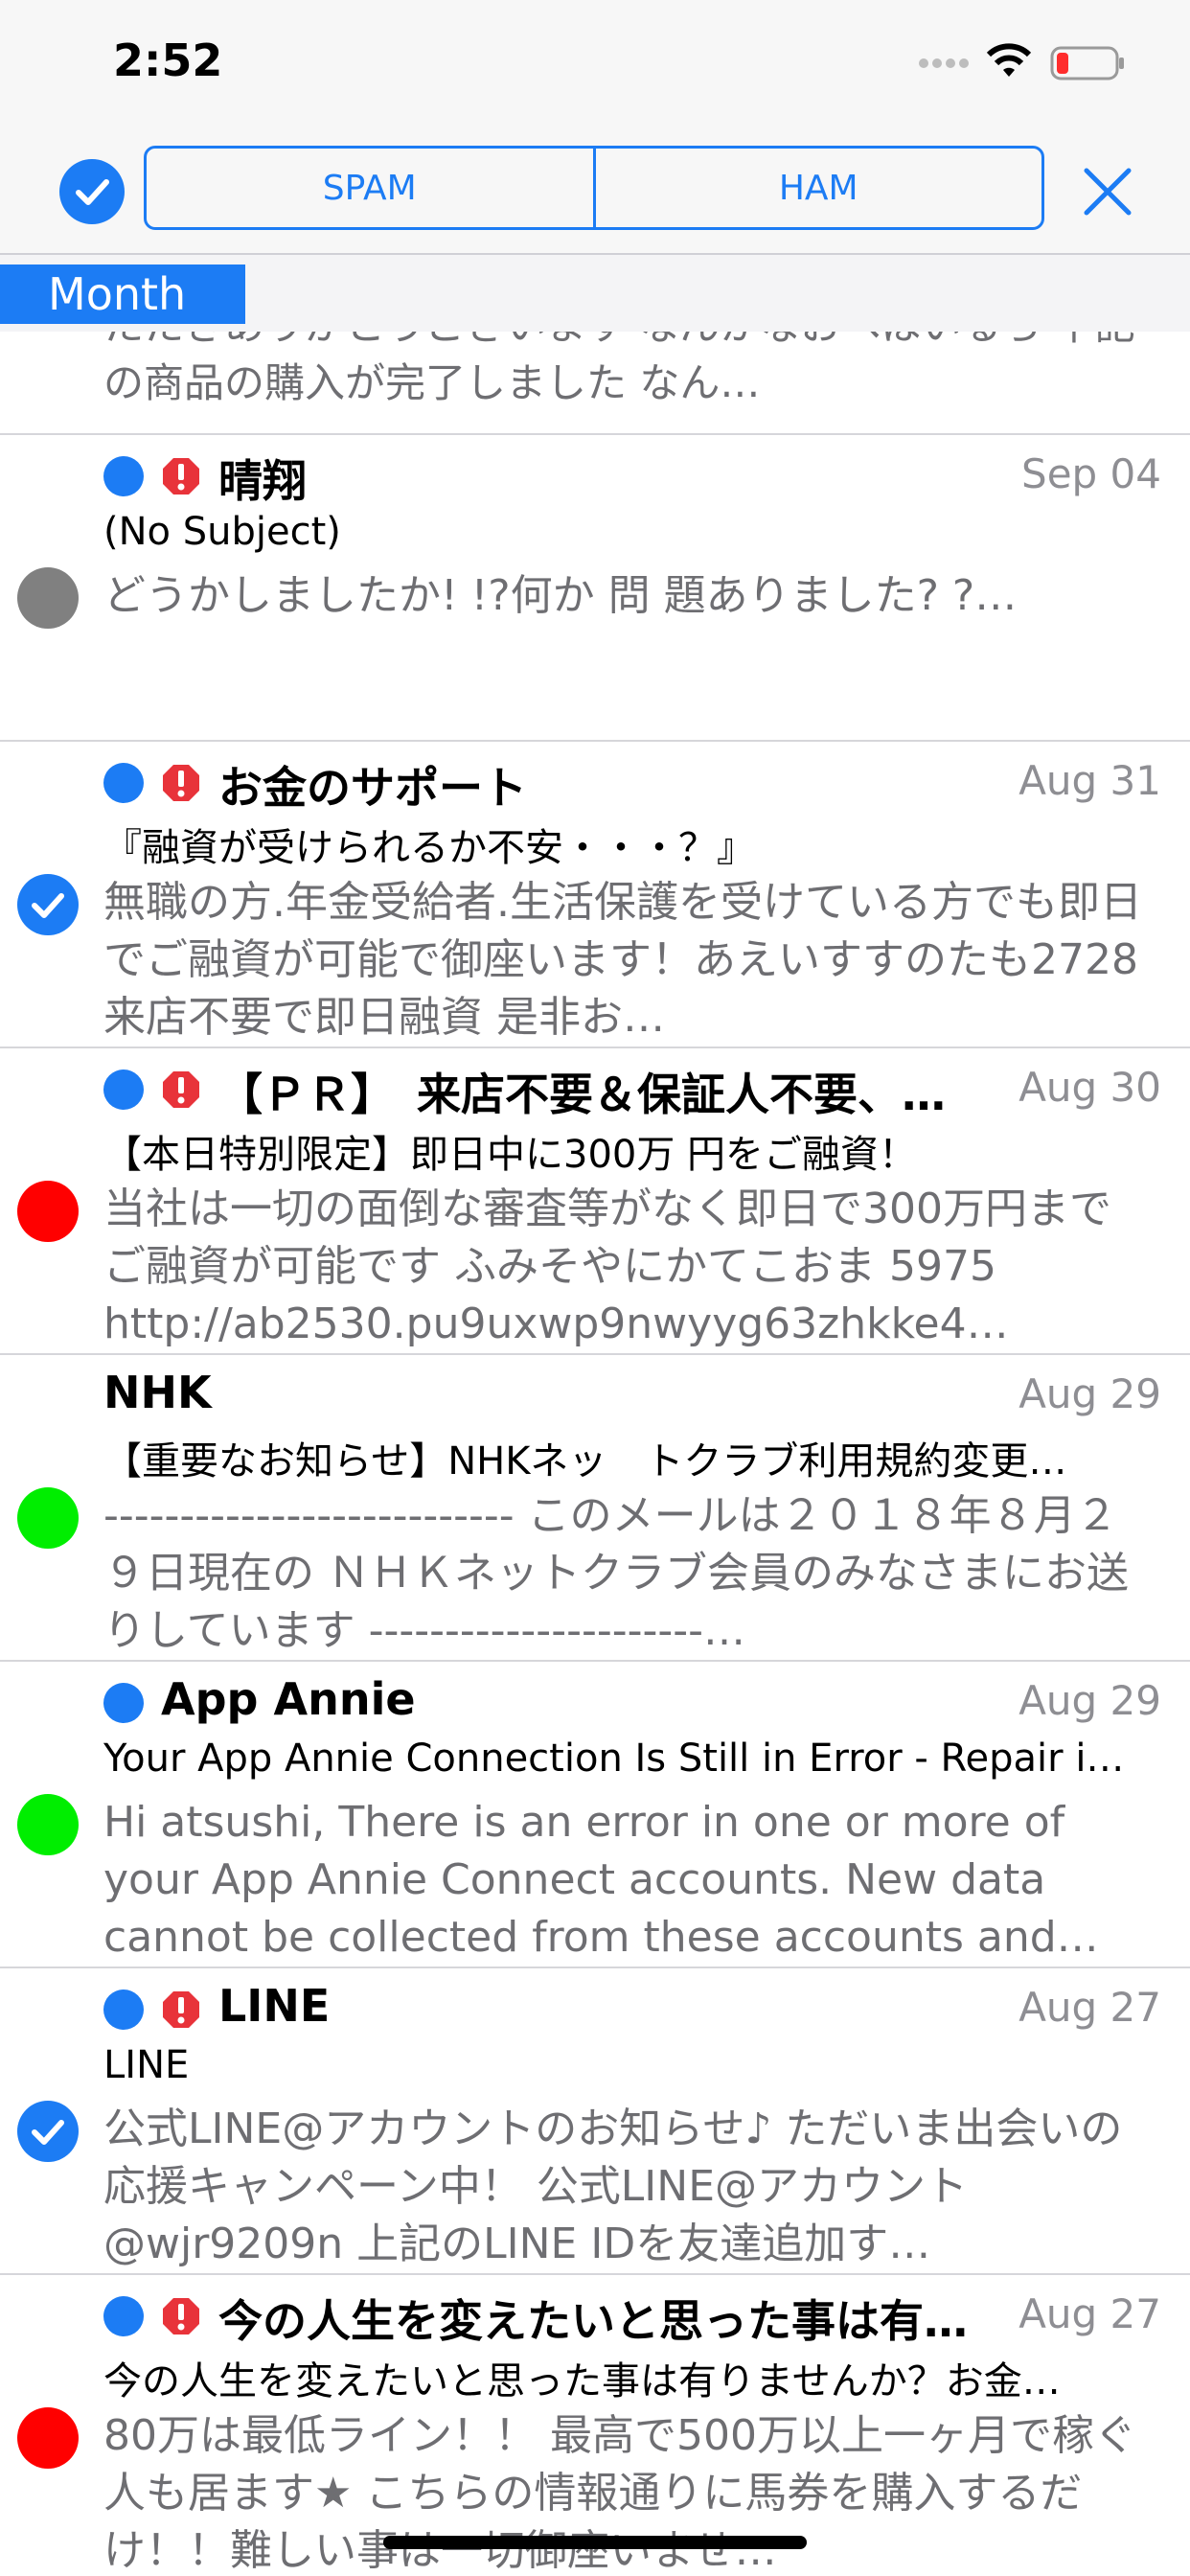  What do you see at coordinates (595, 293) in the screenshot?
I see `section-header: Month` at bounding box center [595, 293].